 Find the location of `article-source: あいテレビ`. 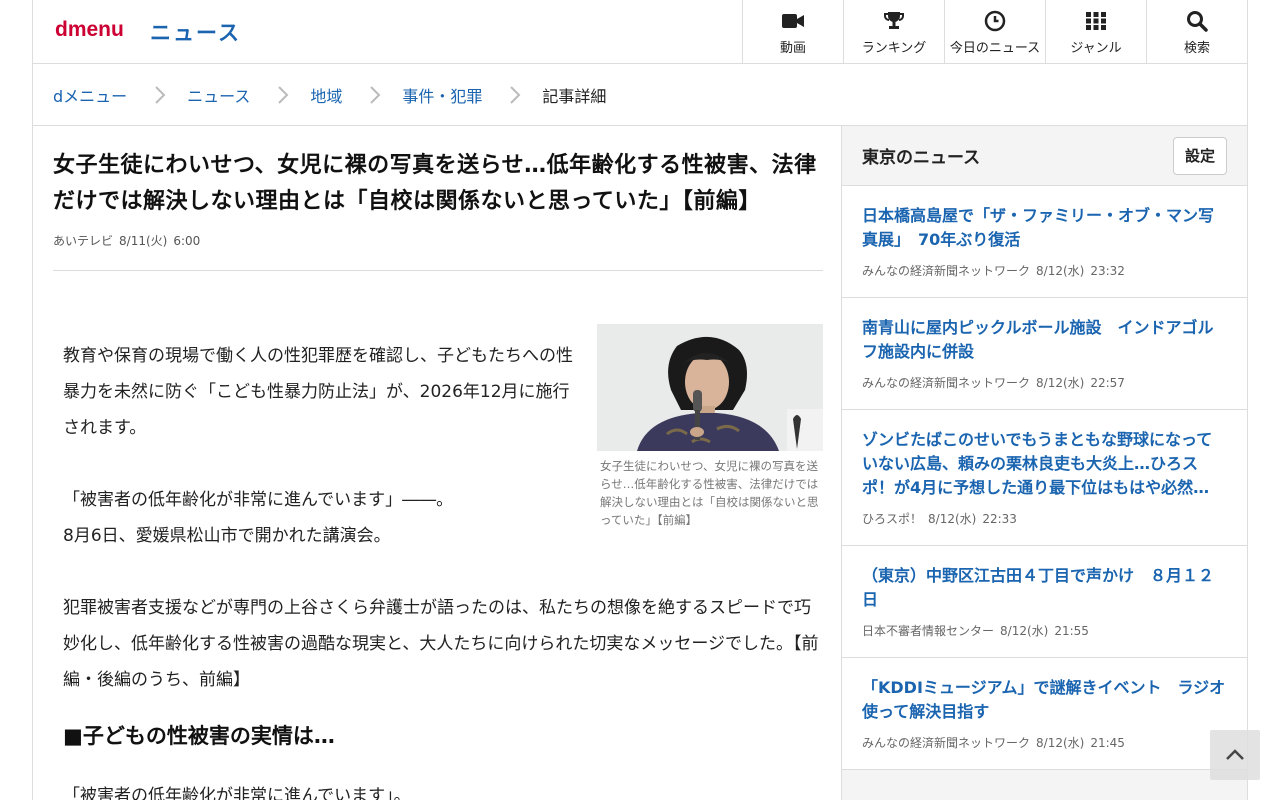

article-source: あいテレビ is located at coordinates (83, 241).